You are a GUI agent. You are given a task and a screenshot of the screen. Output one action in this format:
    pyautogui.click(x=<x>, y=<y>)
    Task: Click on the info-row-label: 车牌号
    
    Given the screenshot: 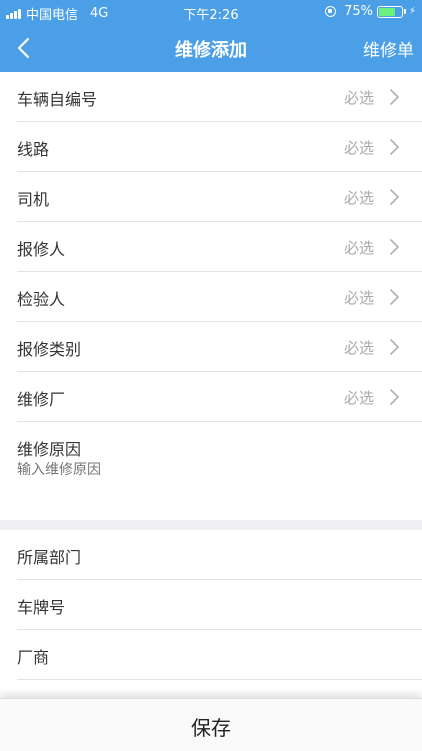 What is the action you would take?
    pyautogui.click(x=41, y=607)
    